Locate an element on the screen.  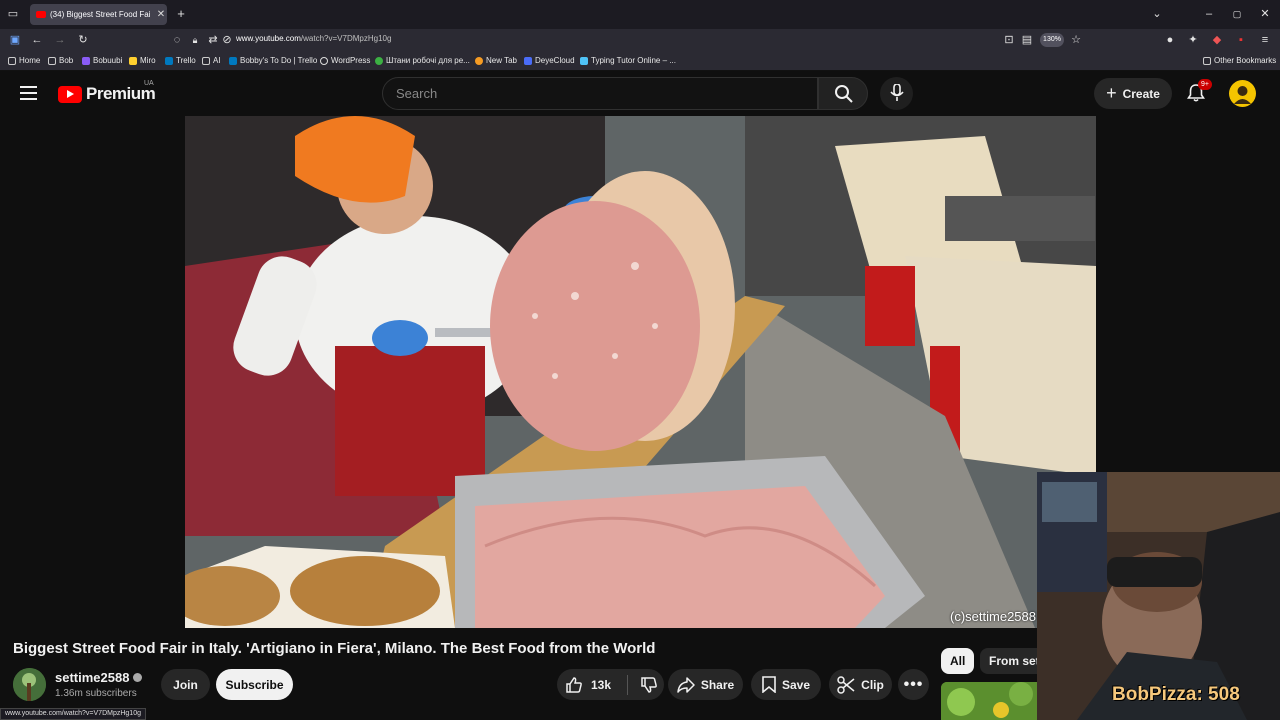
subscribe-label: Subscribe is located at coordinates (254, 684).